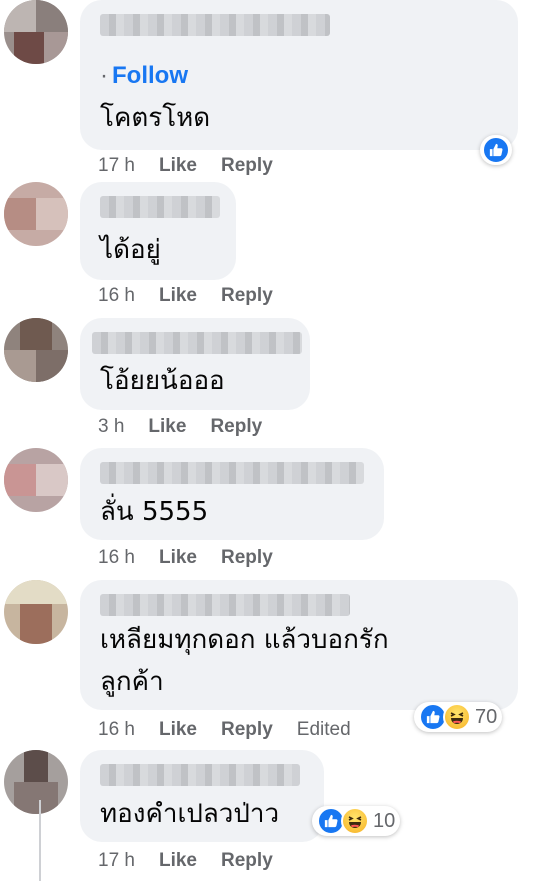 This screenshot has width=550, height=881. Describe the element at coordinates (130, 250) in the screenshot. I see `comment-text: ได้อยู่` at that location.